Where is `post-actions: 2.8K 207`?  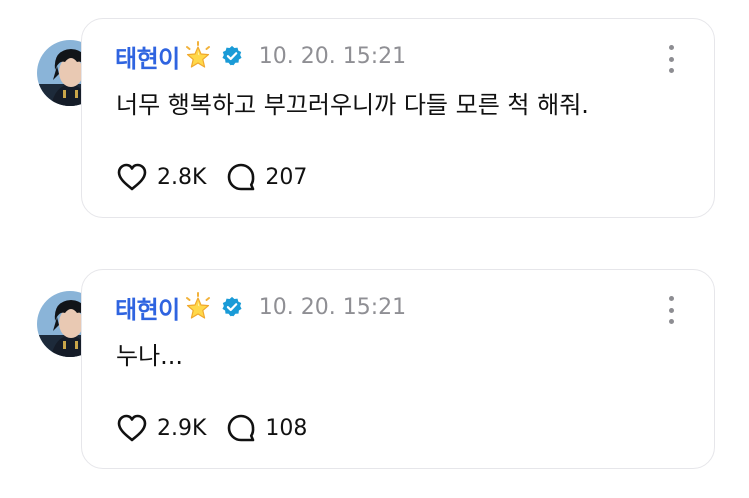 post-actions: 2.8K 207 is located at coordinates (221, 177).